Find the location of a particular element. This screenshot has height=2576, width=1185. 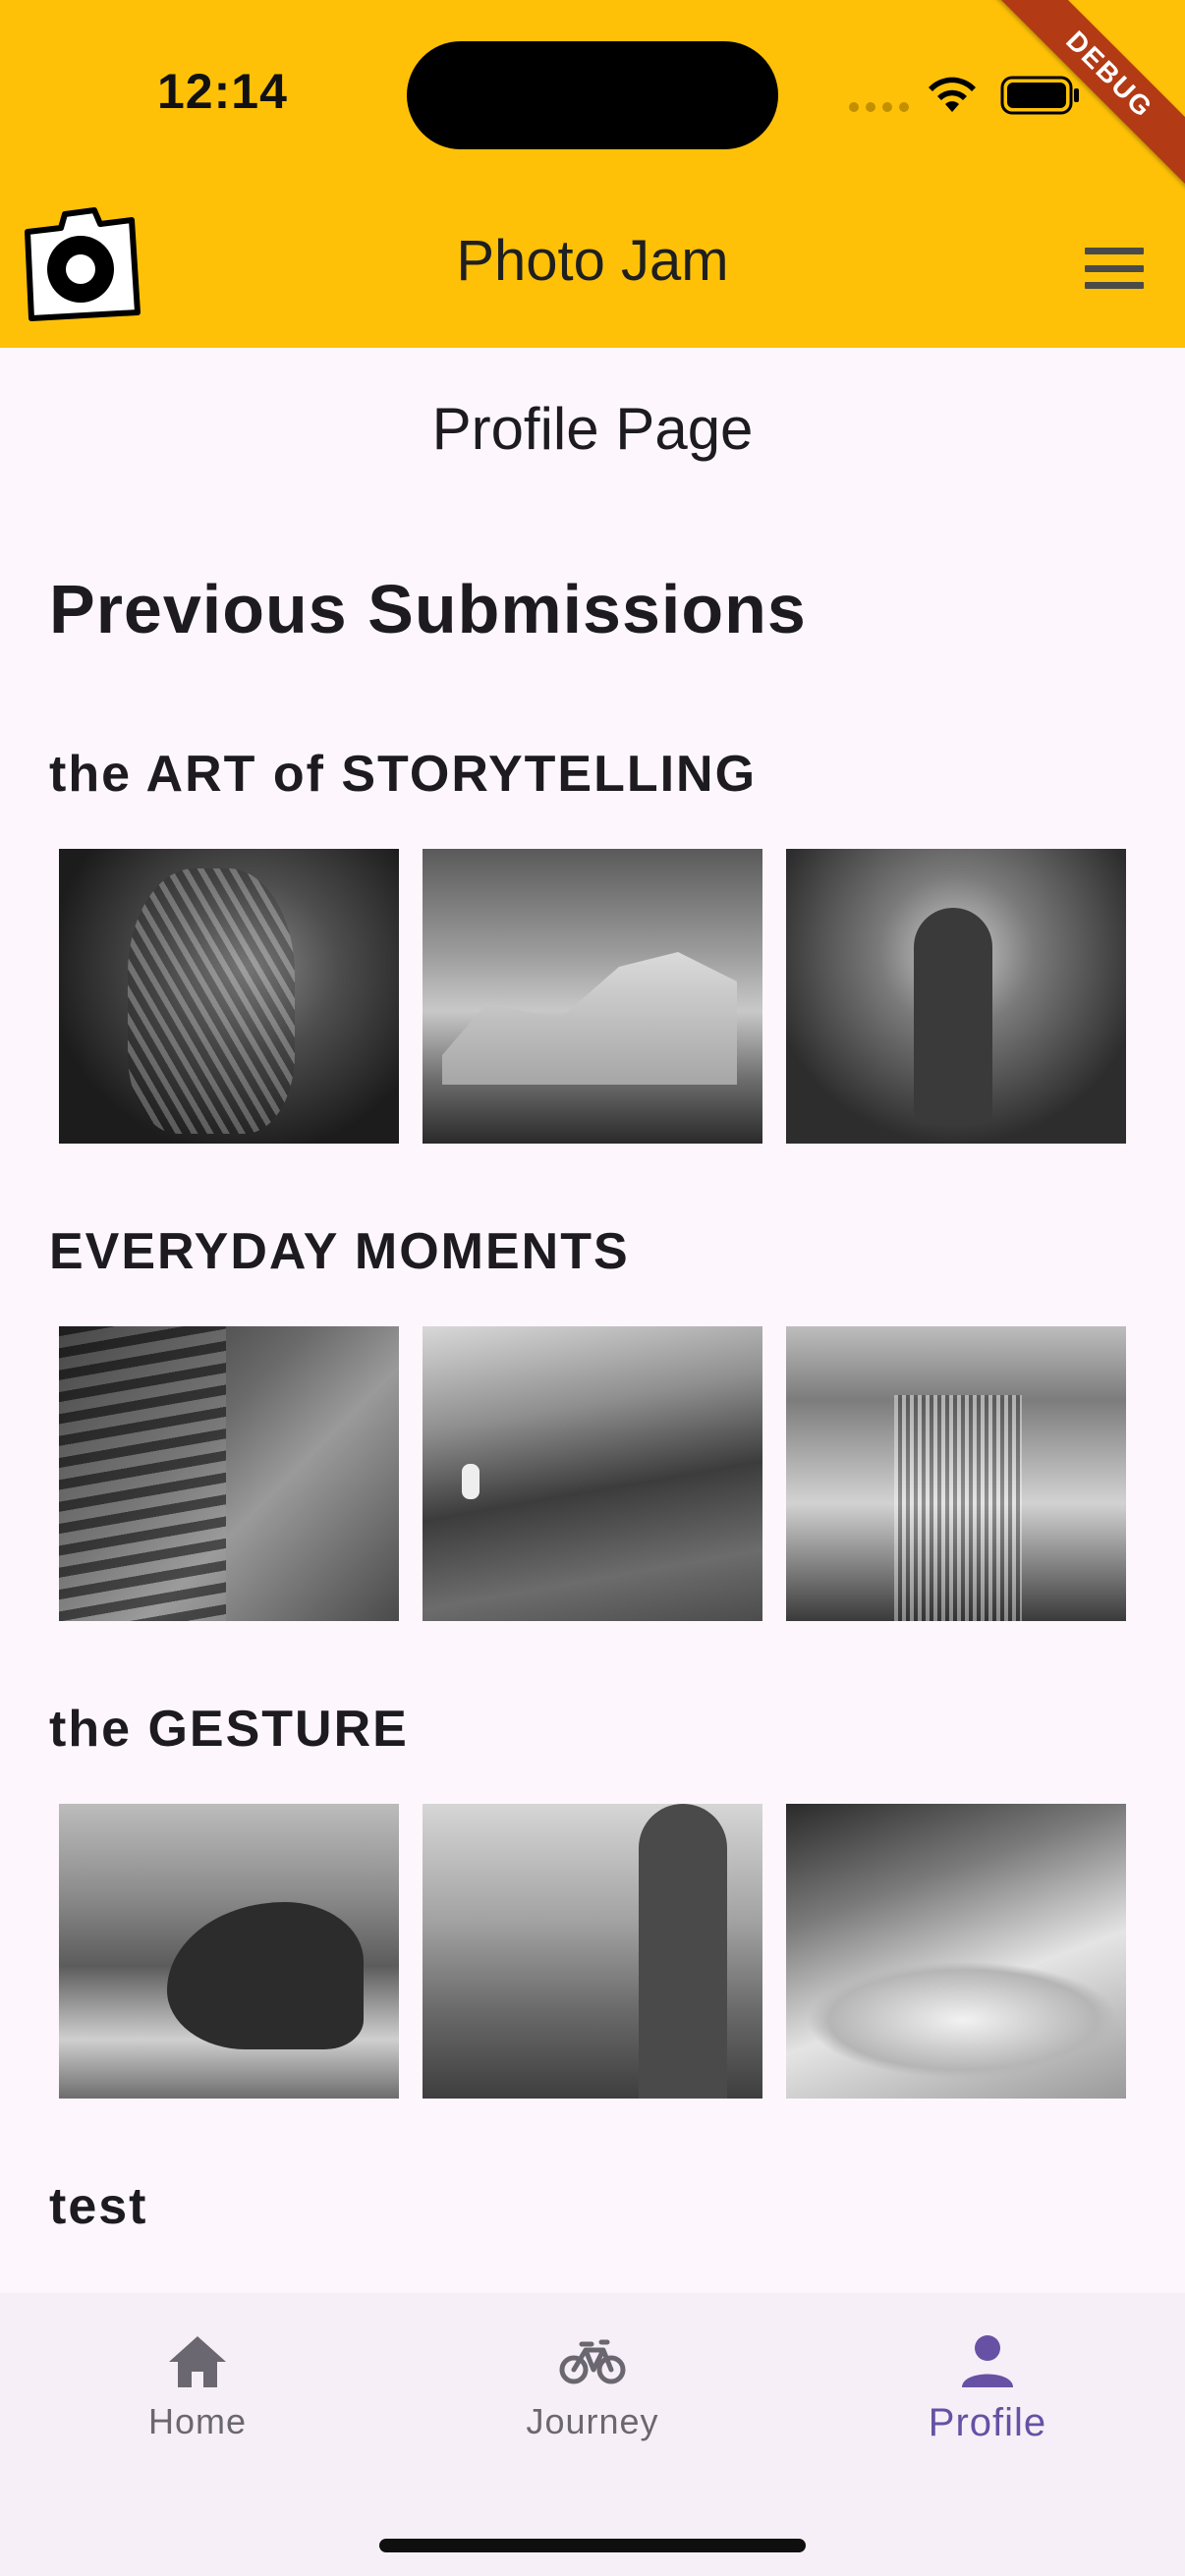

home-icon is located at coordinates (198, 2361).